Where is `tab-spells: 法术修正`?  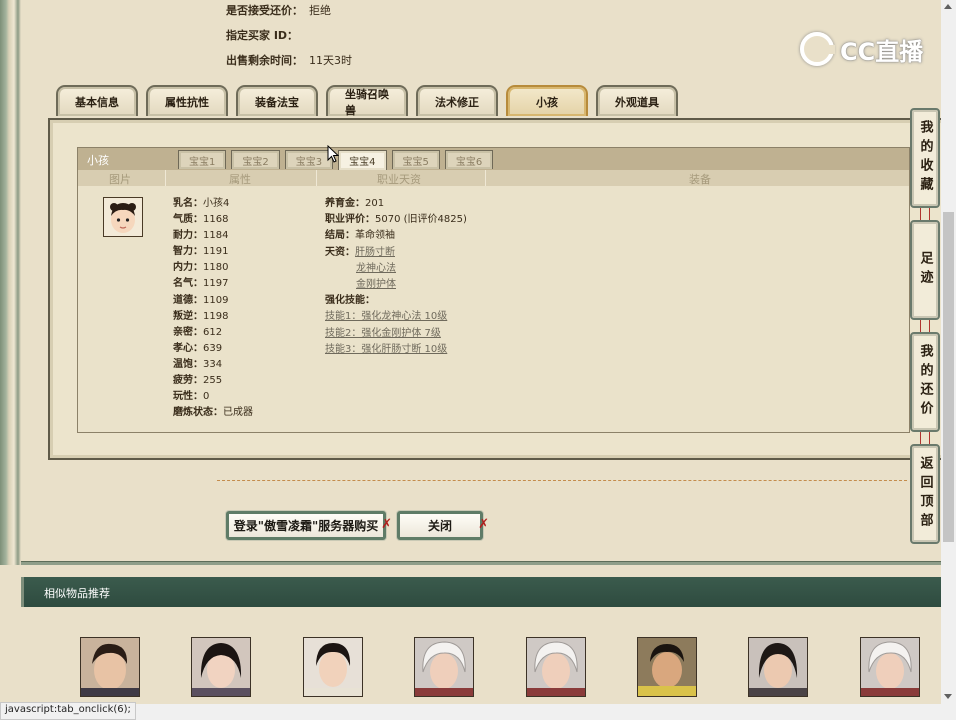 tab-spells: 法术修正 is located at coordinates (457, 100).